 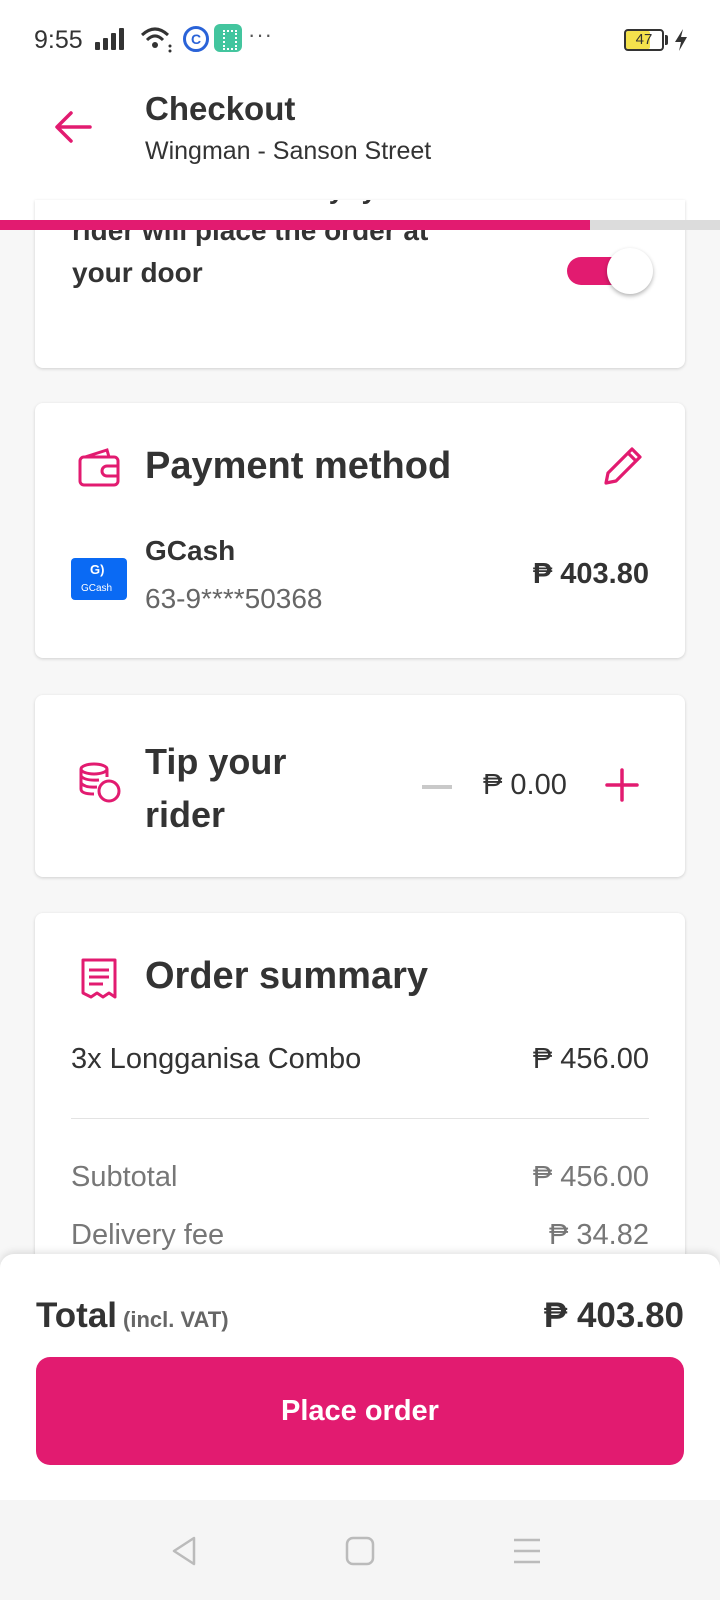 I want to click on nav-menu-icon, so click(x=527, y=1551).